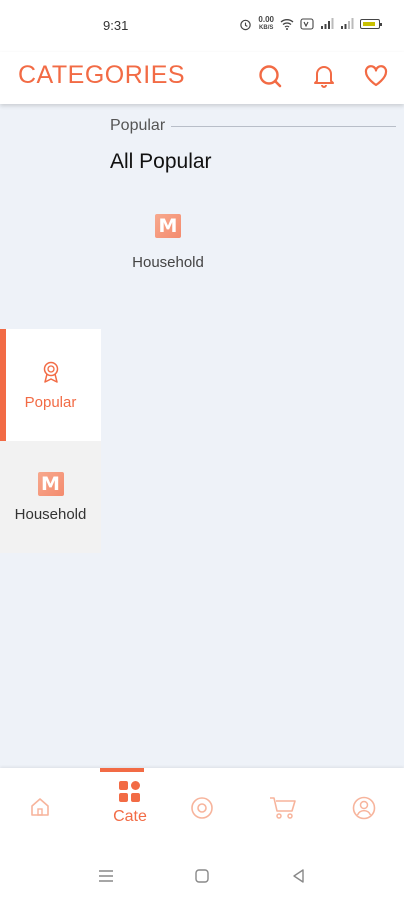 This screenshot has width=404, height=900. I want to click on home-icon, so click(40, 807).